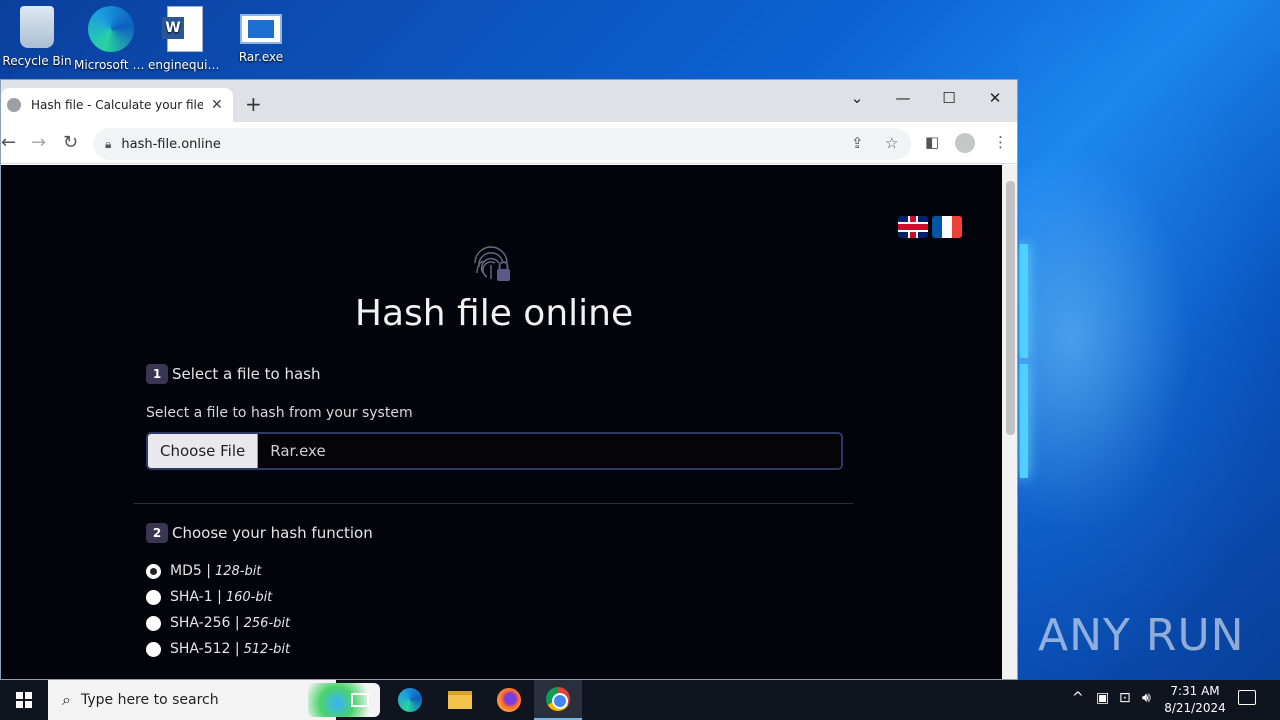 The height and width of the screenshot is (720, 1280). Describe the element at coordinates (903, 98) in the screenshot. I see `minimize-button: —` at that location.